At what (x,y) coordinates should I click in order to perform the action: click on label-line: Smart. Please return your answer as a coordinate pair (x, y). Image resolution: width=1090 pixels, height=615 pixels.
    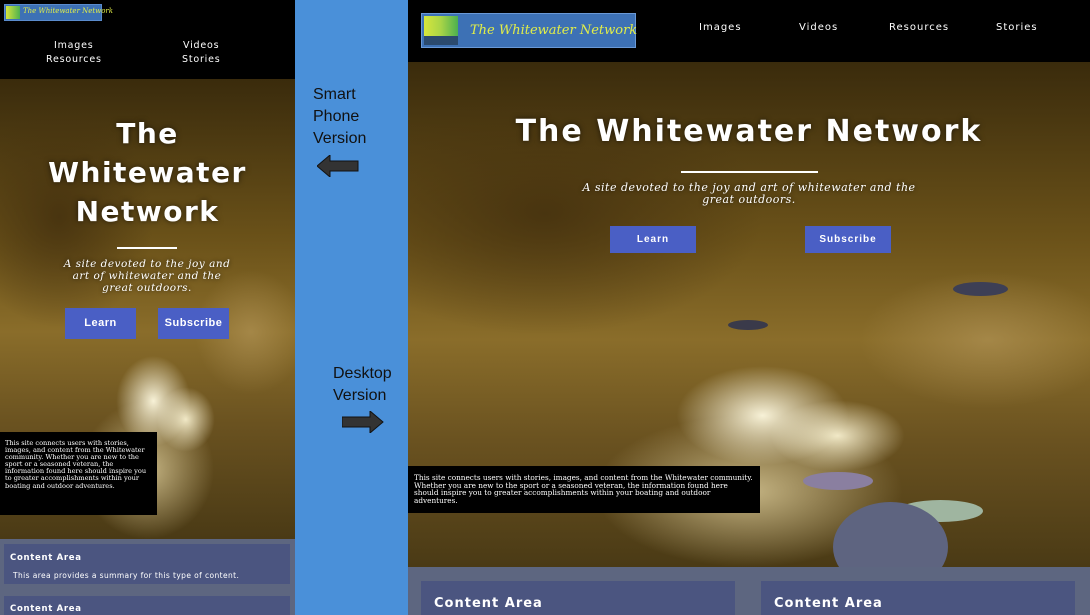
    Looking at the image, I should click on (334, 94).